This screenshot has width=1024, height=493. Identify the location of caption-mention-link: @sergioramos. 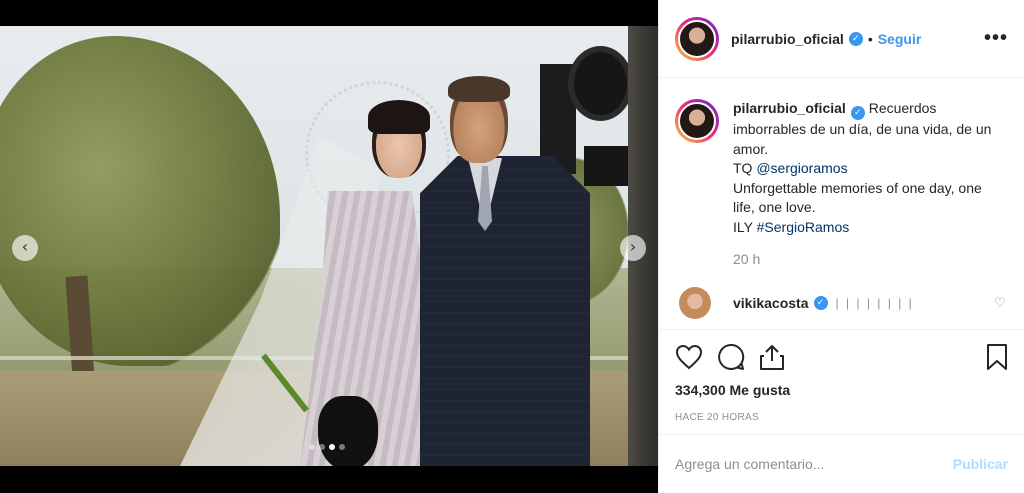
(801, 168).